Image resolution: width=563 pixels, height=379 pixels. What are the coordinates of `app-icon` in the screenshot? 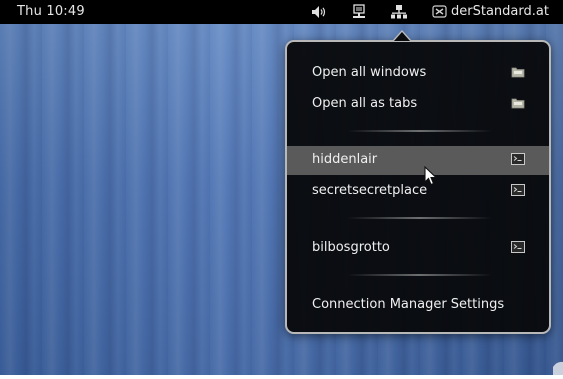 It's located at (440, 12).